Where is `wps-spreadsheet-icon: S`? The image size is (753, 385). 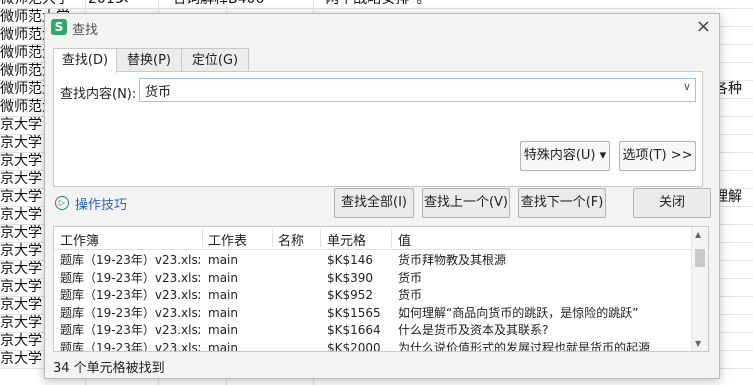
wps-spreadsheet-icon: S is located at coordinates (59, 27).